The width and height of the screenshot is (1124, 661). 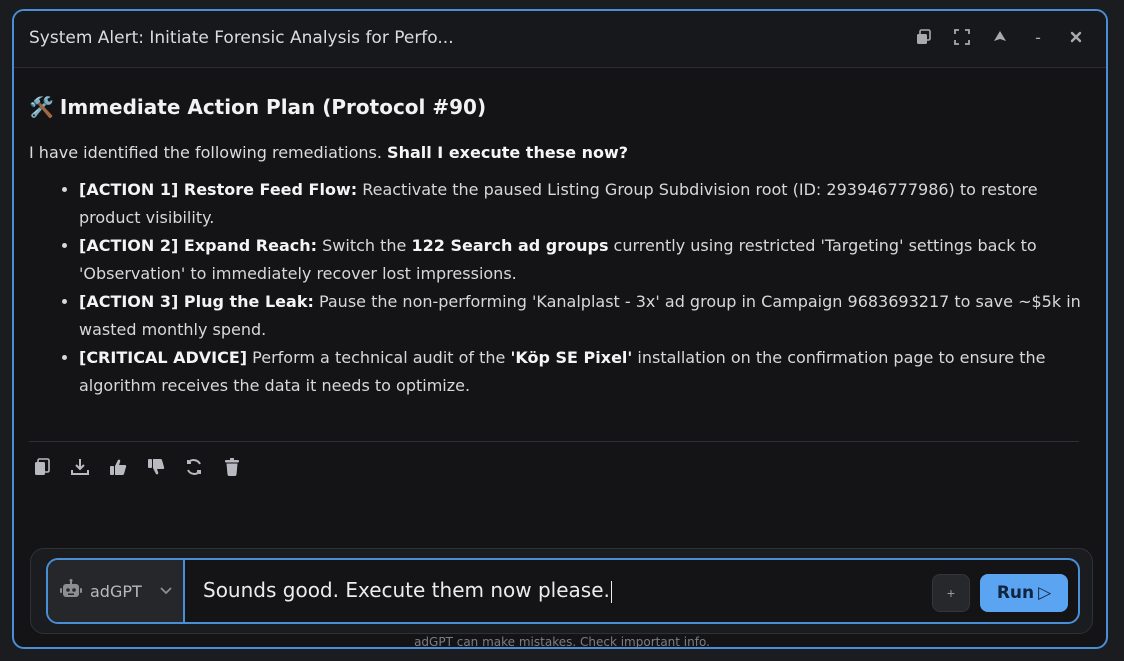 What do you see at coordinates (196, 301) in the screenshot?
I see `action-label: [ACTION 3] Plug the Leak:` at bounding box center [196, 301].